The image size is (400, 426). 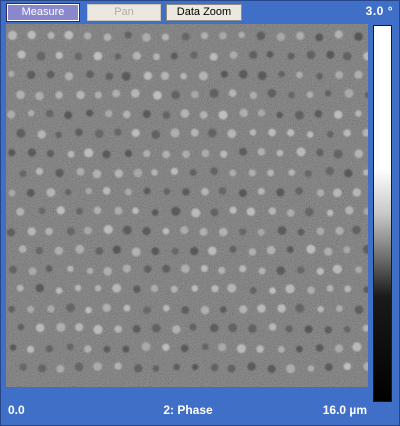 I want to click on x-scale-max-label: 16.0 µm, so click(x=344, y=410).